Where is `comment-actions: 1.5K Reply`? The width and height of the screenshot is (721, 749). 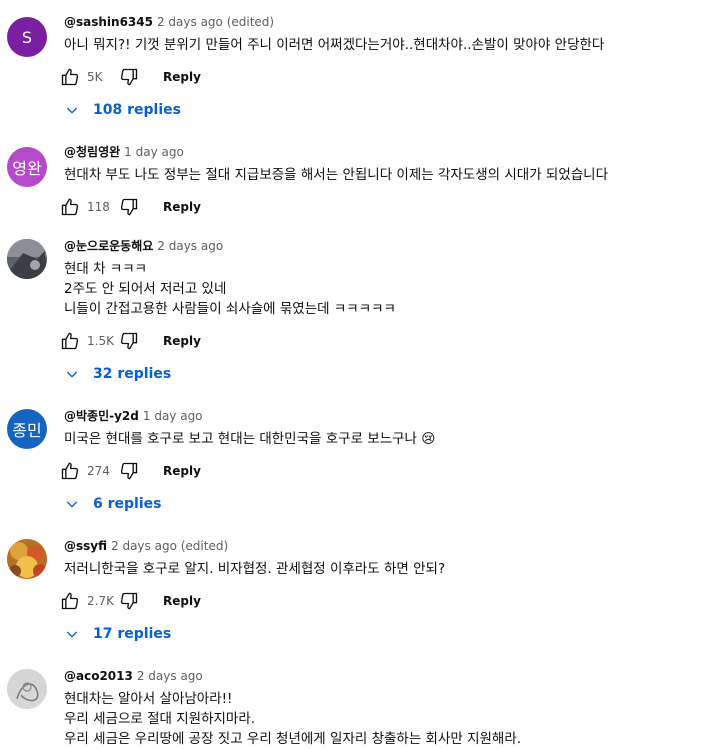 comment-actions: 1.5K Reply is located at coordinates (129, 341).